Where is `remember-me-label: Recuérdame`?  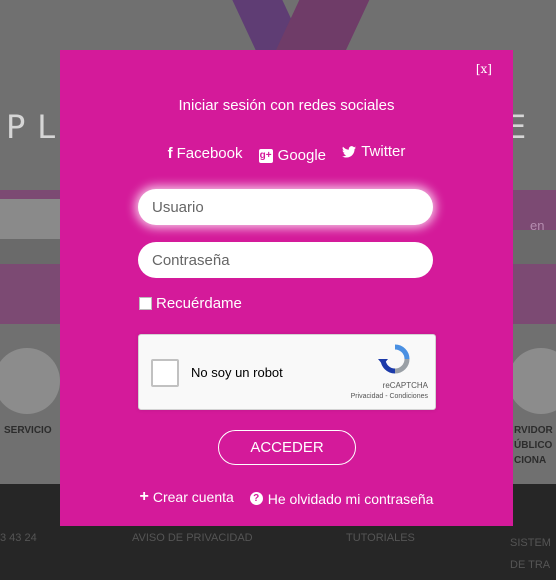
remember-me-label: Recuérdame is located at coordinates (199, 303).